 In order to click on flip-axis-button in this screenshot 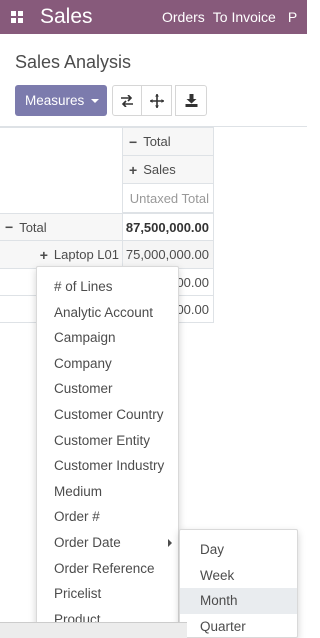, I will do `click(127, 100)`.